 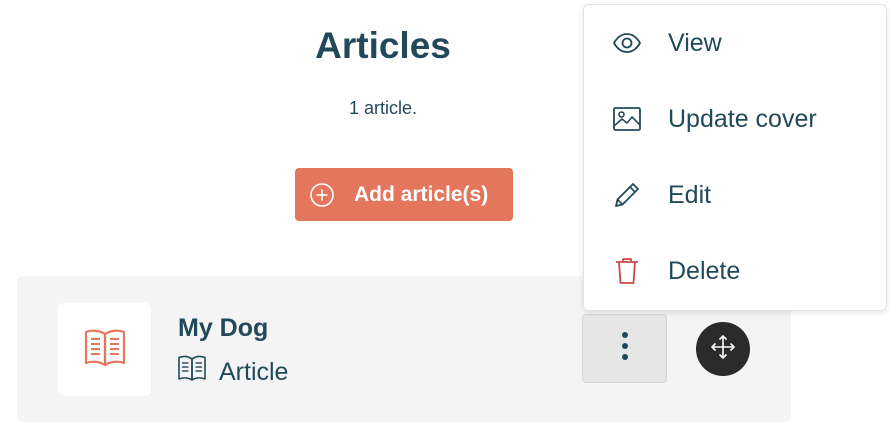 I want to click on menu-item-delete: Delete, so click(x=735, y=271).